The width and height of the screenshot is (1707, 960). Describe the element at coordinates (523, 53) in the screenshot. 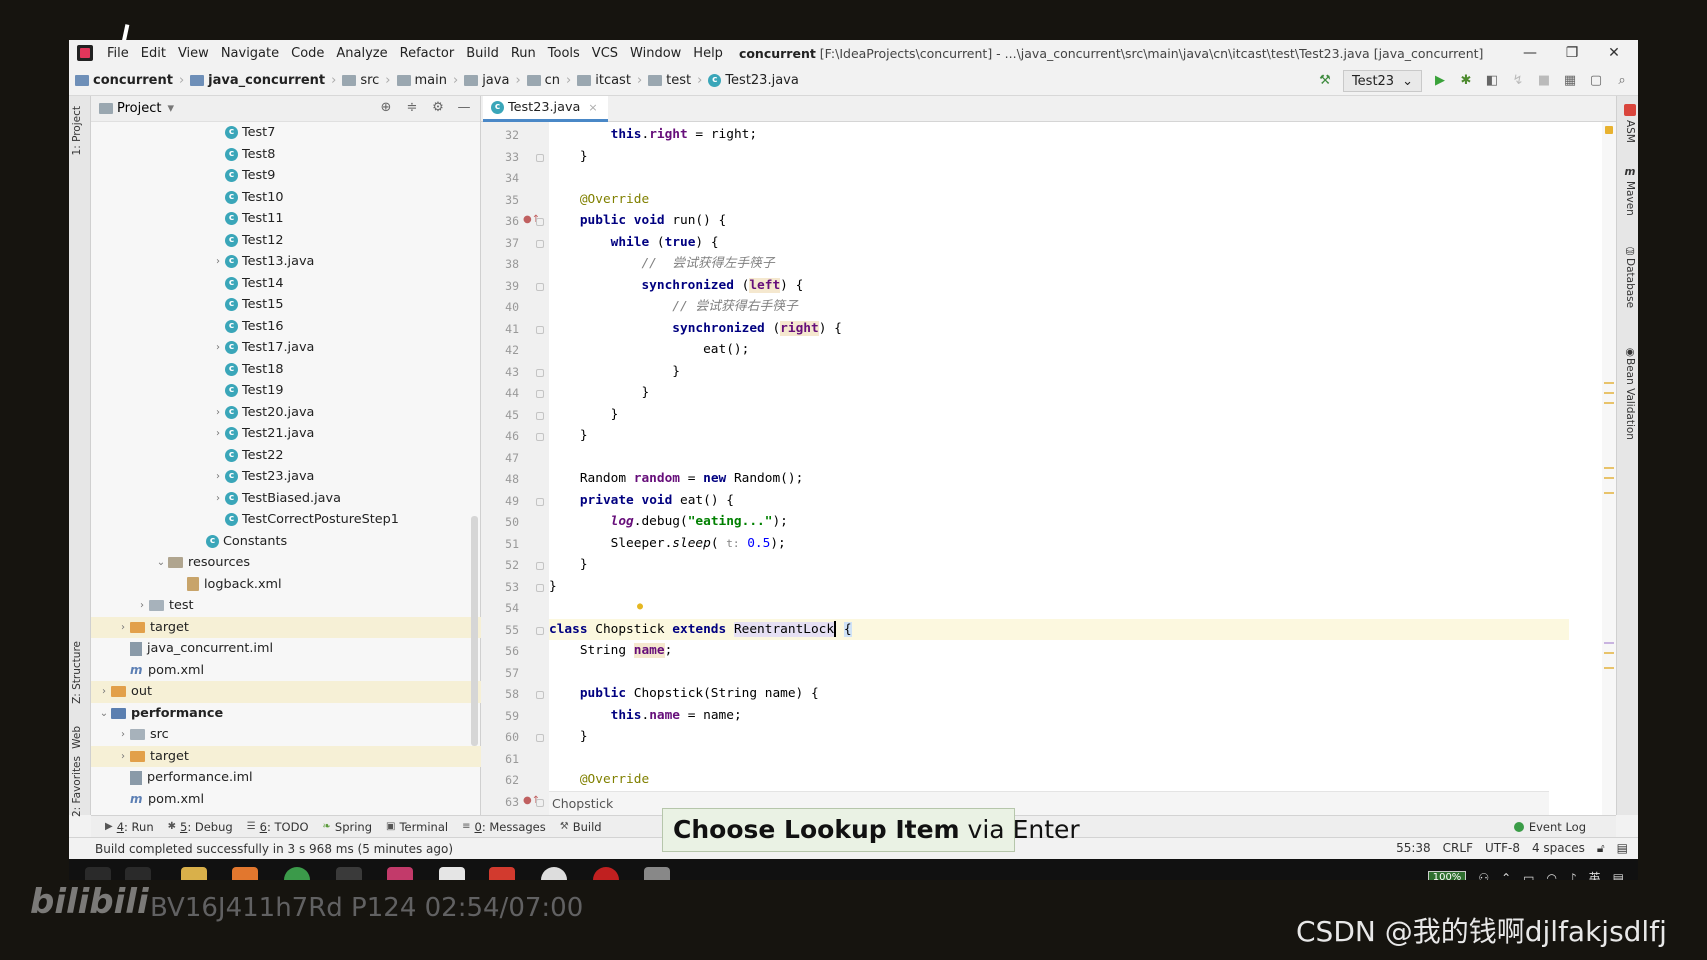

I see `menu-run: Run` at that location.